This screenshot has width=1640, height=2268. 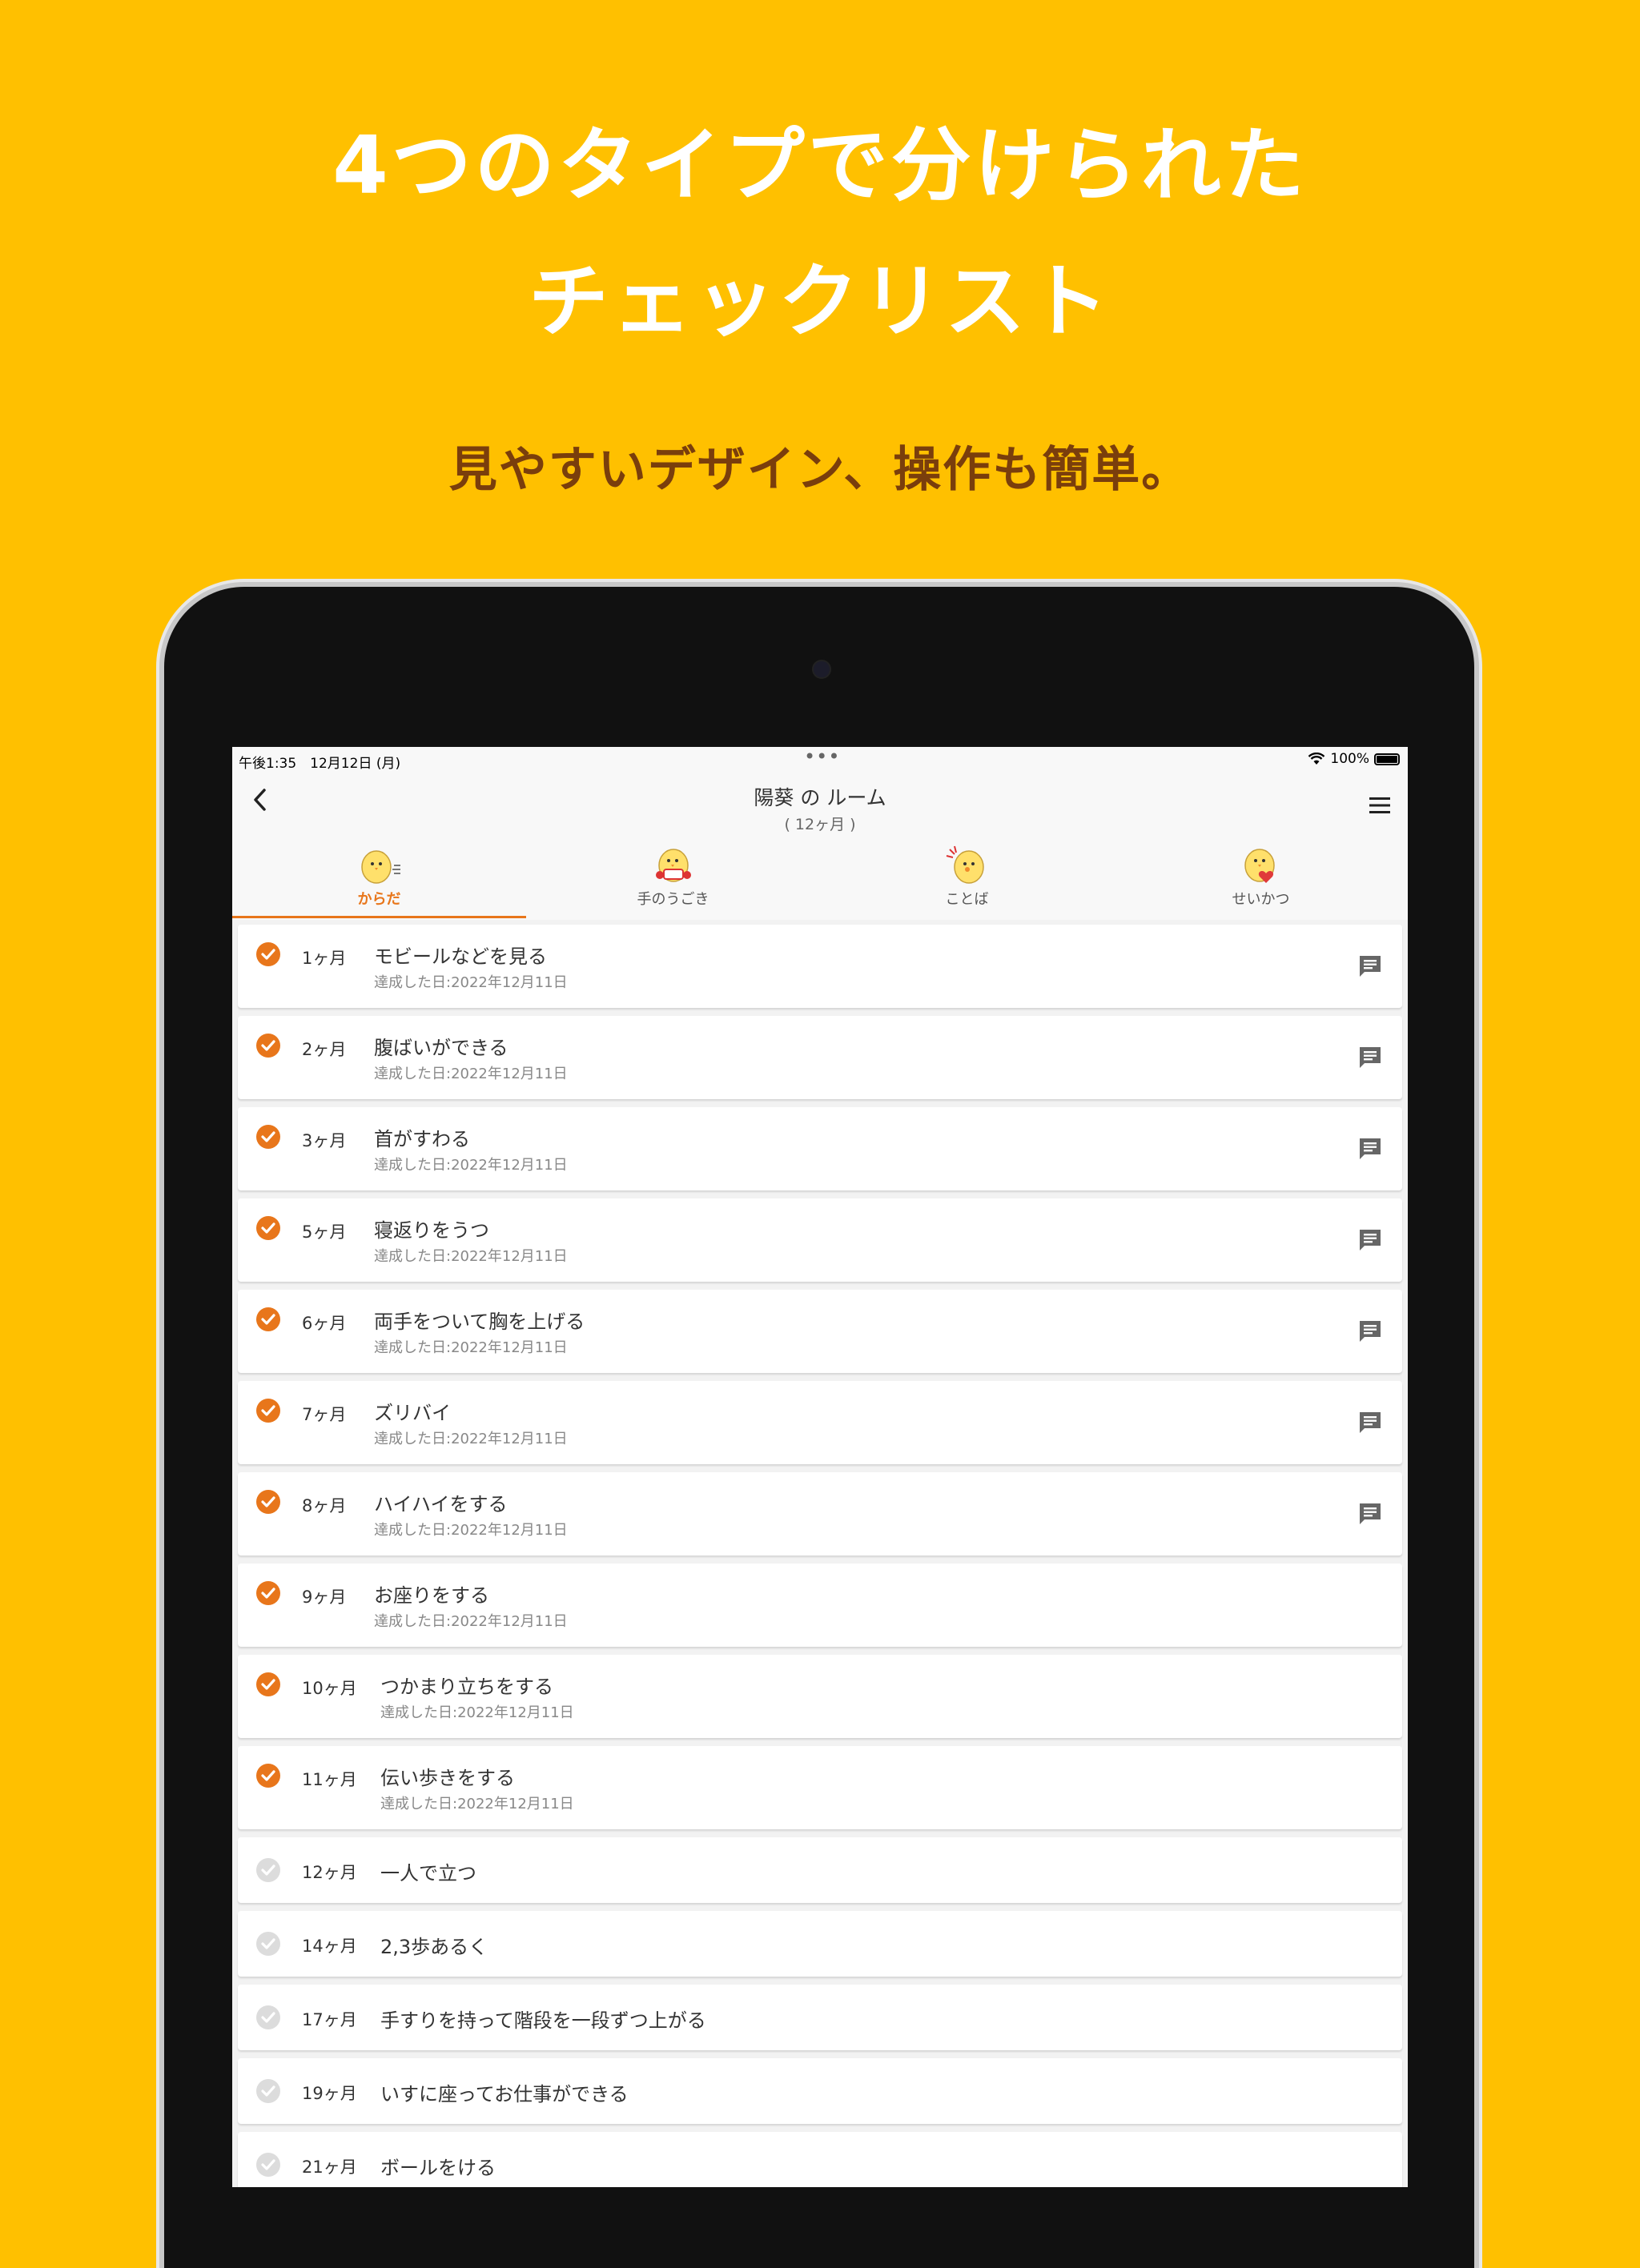 I want to click on checklist-row: 12ヶ月 一人で立つ, so click(x=820, y=1870).